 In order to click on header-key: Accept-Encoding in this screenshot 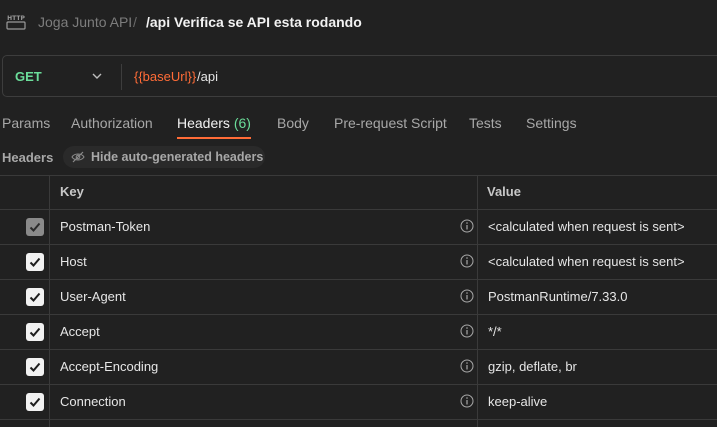, I will do `click(109, 366)`.